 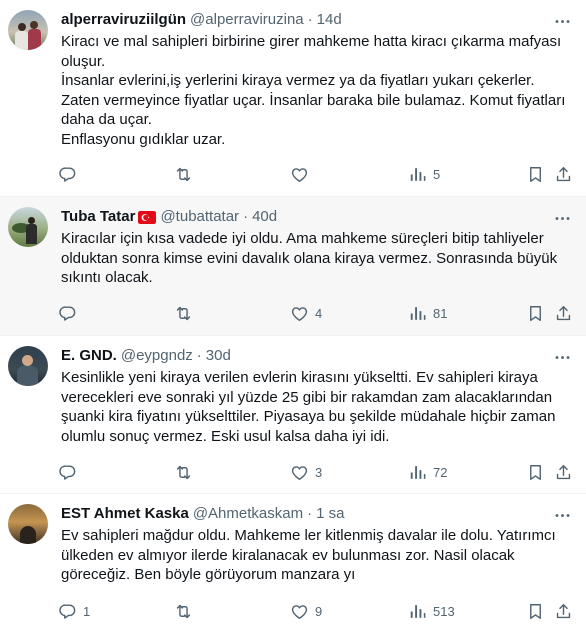 What do you see at coordinates (87, 611) in the screenshot?
I see `reply-count: 1` at bounding box center [87, 611].